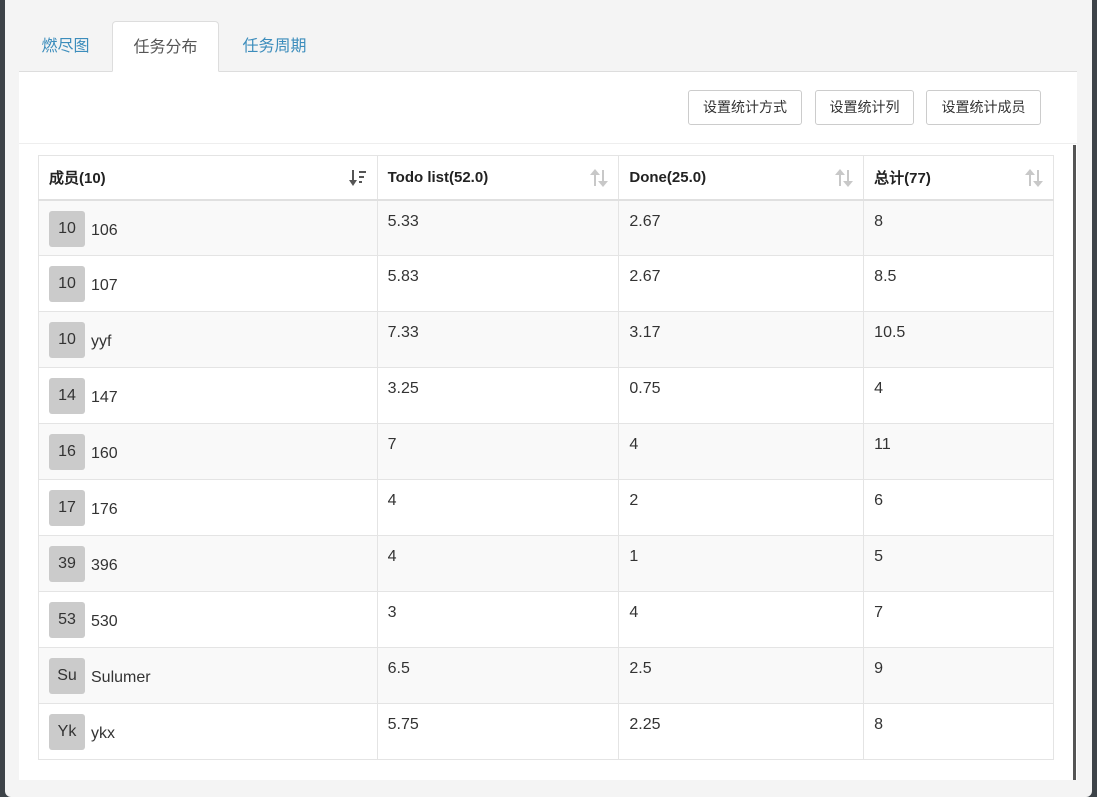  I want to click on table-row: 10 107 5.83 2.67 8.5, so click(546, 283).